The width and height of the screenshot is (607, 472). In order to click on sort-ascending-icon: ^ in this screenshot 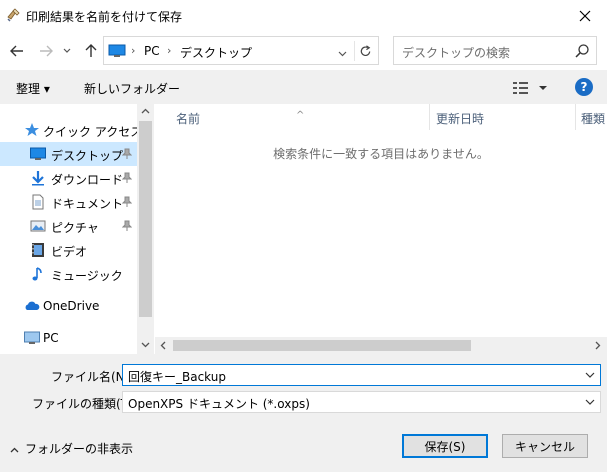, I will do `click(300, 115)`.